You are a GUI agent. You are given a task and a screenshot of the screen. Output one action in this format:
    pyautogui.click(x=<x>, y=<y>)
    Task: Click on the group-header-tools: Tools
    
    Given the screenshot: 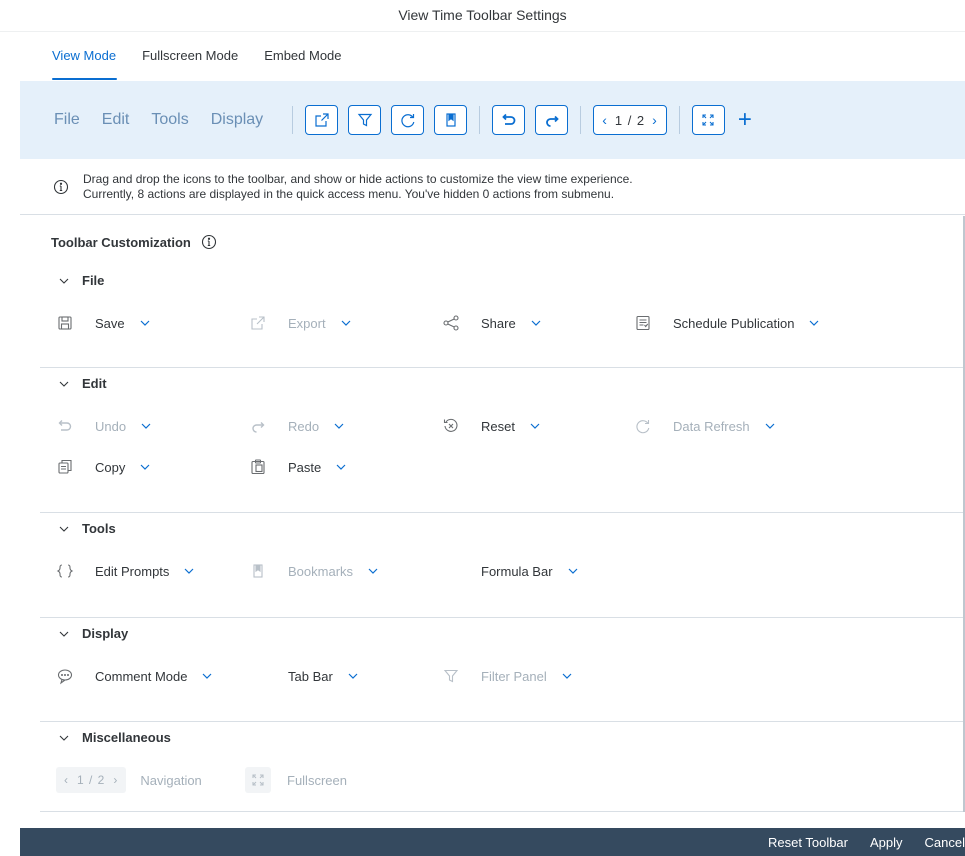 What is the action you would take?
    pyautogui.click(x=87, y=528)
    